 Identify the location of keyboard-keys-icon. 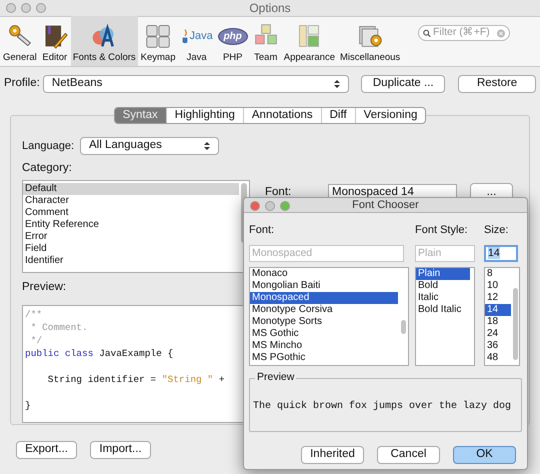
(158, 36).